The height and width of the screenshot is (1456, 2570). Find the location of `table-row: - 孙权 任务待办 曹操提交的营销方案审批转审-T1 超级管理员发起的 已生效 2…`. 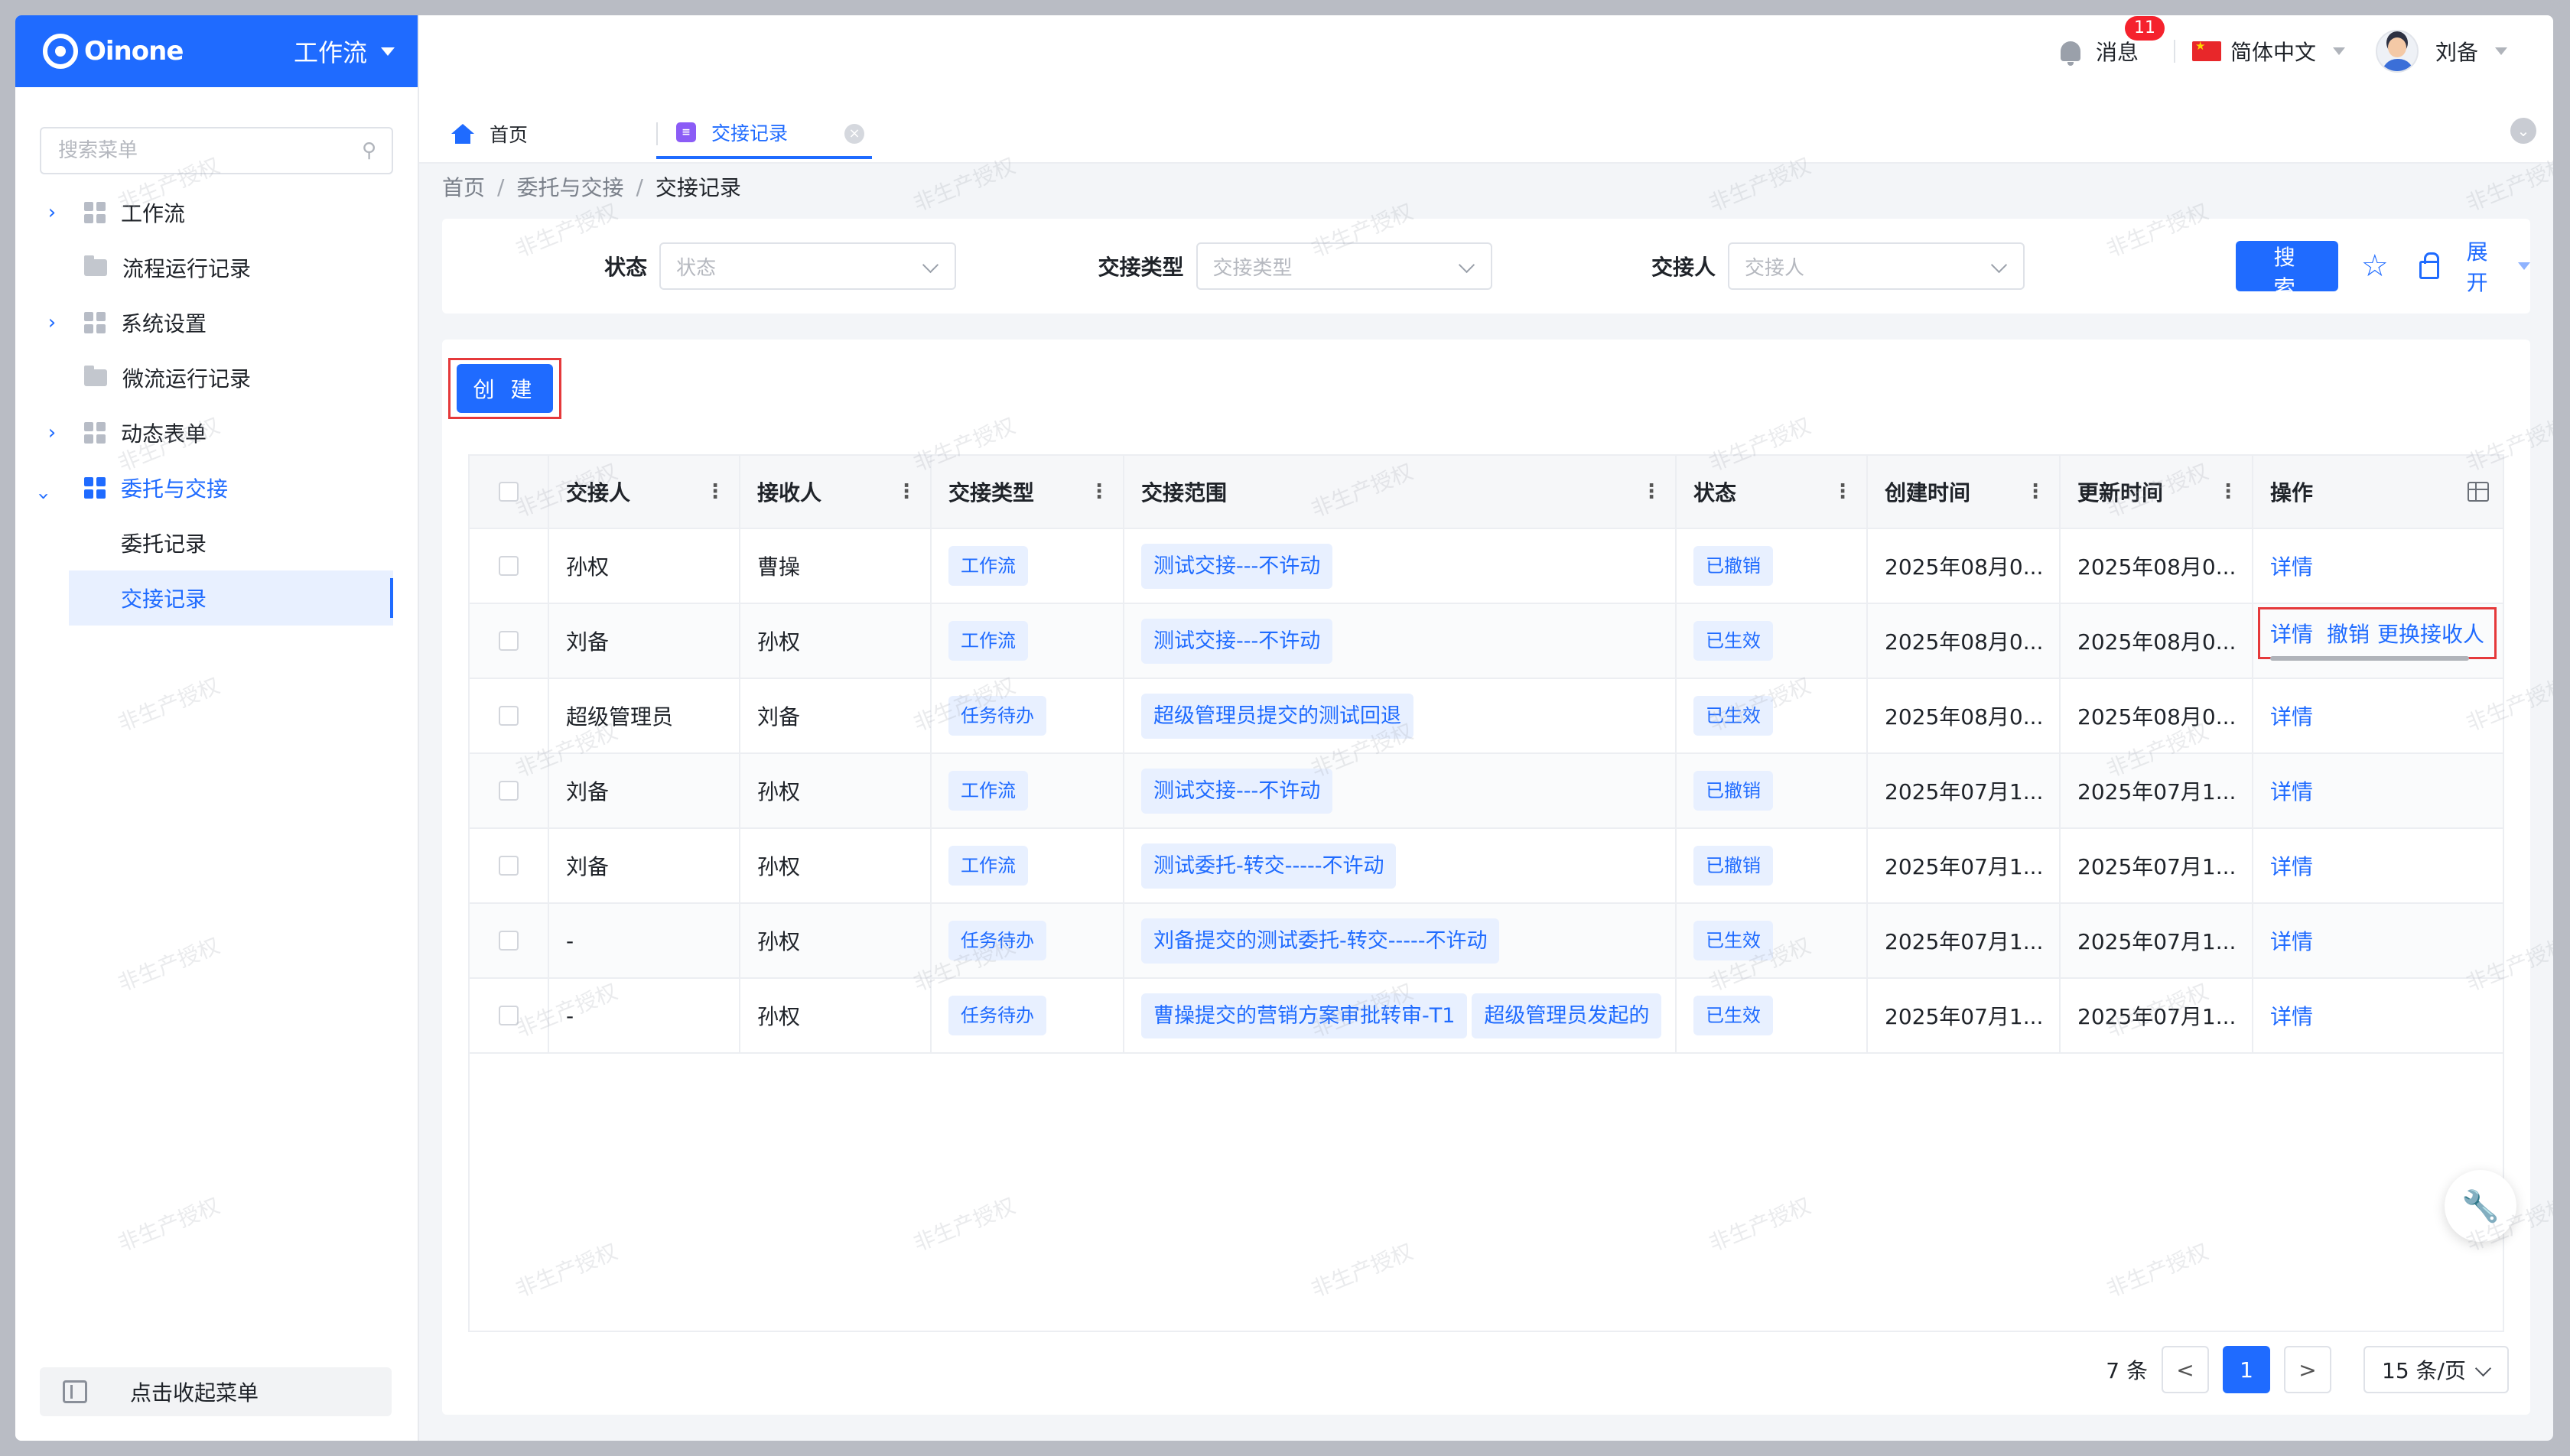

table-row: - 孙权 任务待办 曹操提交的营销方案审批转审-T1 超级管理员发起的 已生效 2… is located at coordinates (1486, 1016).